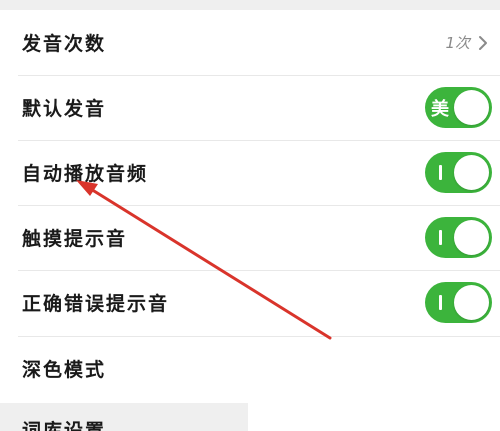  Describe the element at coordinates (440, 109) in the screenshot. I see `toggle-on-text: 美` at that location.